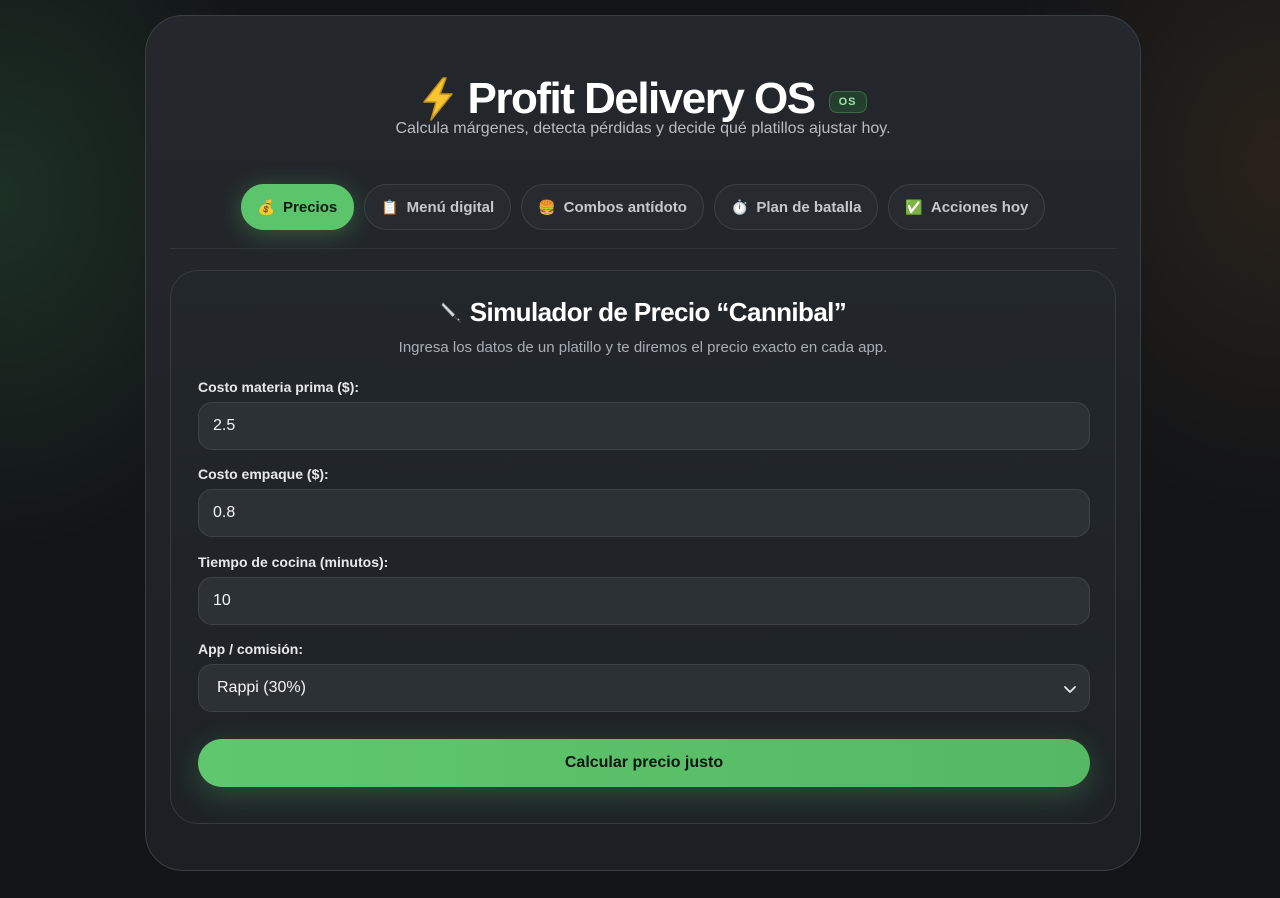 This screenshot has width=1280, height=898. What do you see at coordinates (809, 207) in the screenshot?
I see `tab-label: Plan de batalla` at bounding box center [809, 207].